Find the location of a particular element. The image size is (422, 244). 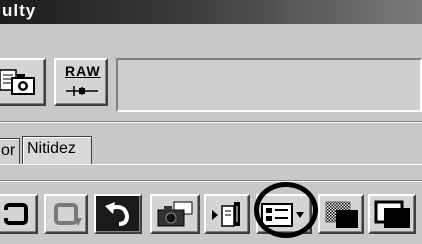

undo-icon is located at coordinates (117, 214).